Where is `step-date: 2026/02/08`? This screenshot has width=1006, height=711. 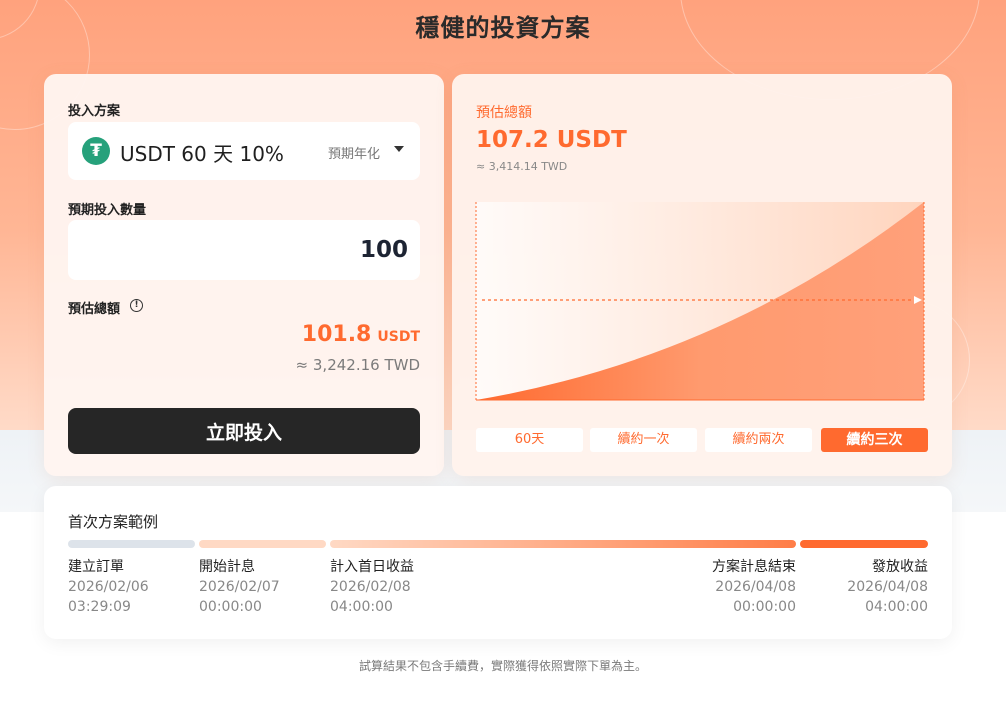
step-date: 2026/02/08 is located at coordinates (370, 587).